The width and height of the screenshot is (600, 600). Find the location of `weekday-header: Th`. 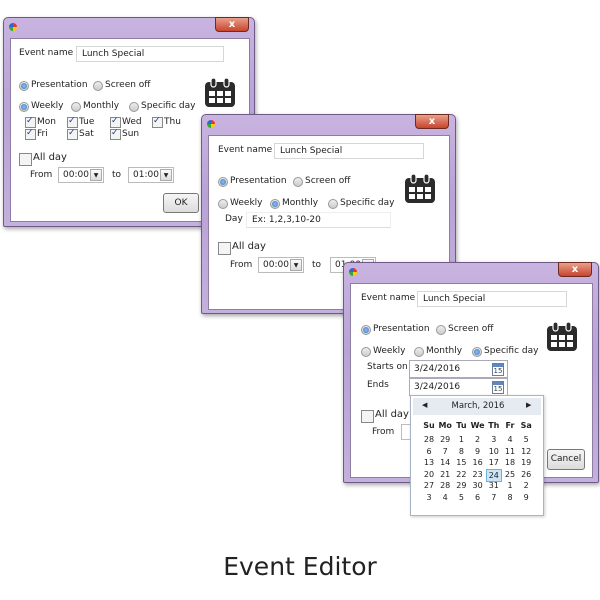

weekday-header: Th is located at coordinates (494, 425).